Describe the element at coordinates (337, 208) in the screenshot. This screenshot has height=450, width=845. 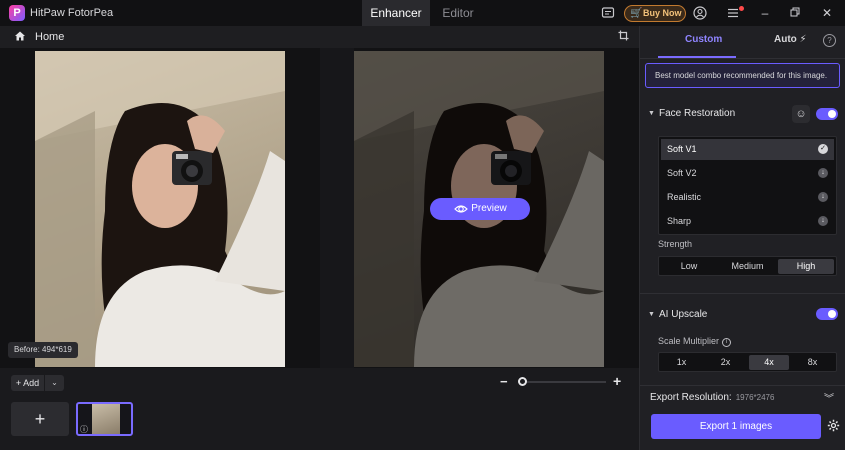
I see `compare-divider` at that location.